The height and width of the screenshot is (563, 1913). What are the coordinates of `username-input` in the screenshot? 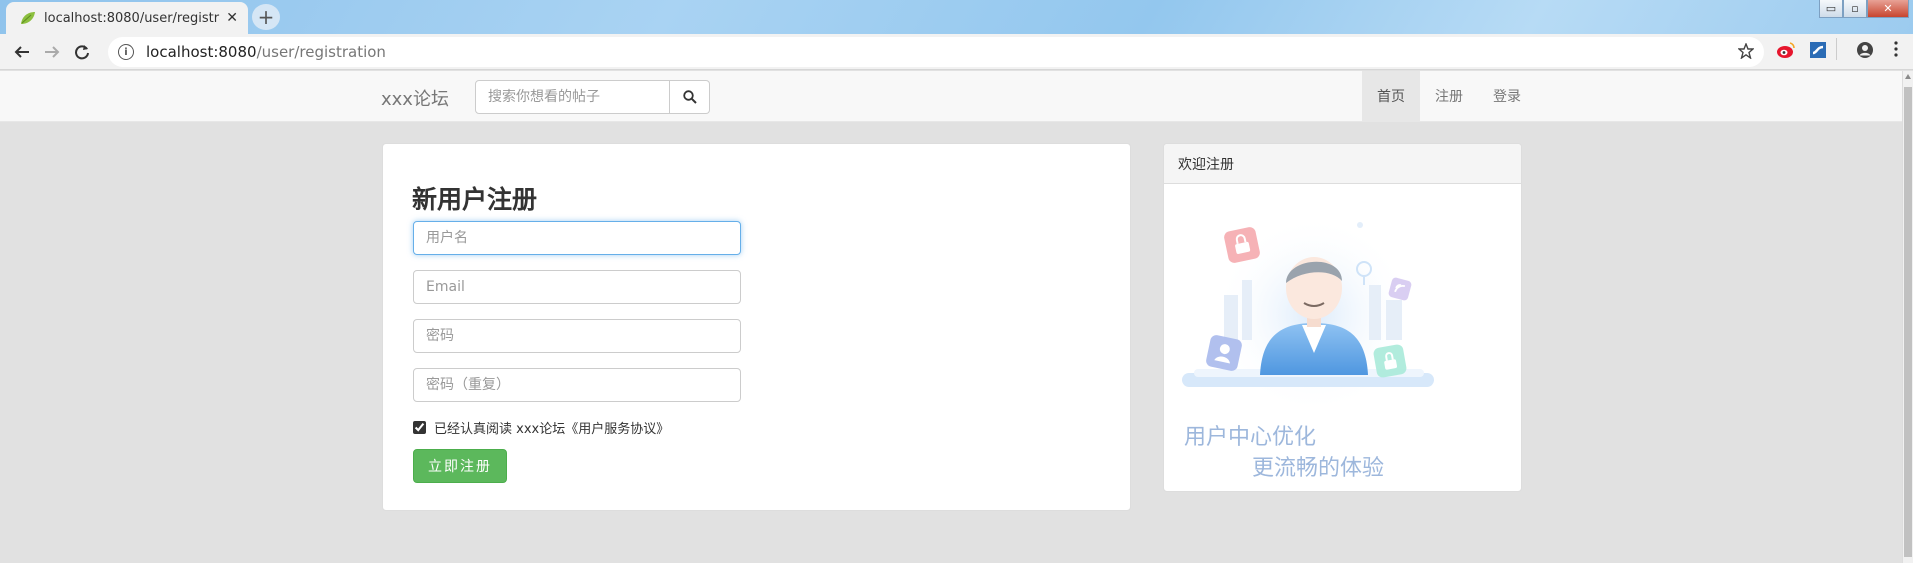 It's located at (577, 238).